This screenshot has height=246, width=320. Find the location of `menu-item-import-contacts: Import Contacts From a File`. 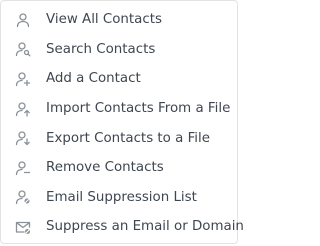

menu-item-import-contacts: Import Contacts From a File is located at coordinates (119, 109).